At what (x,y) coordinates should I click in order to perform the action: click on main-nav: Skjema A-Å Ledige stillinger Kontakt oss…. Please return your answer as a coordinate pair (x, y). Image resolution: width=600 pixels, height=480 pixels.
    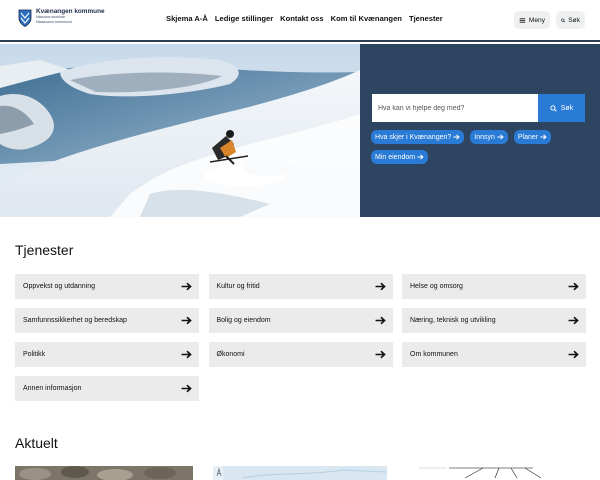
    Looking at the image, I should click on (304, 18).